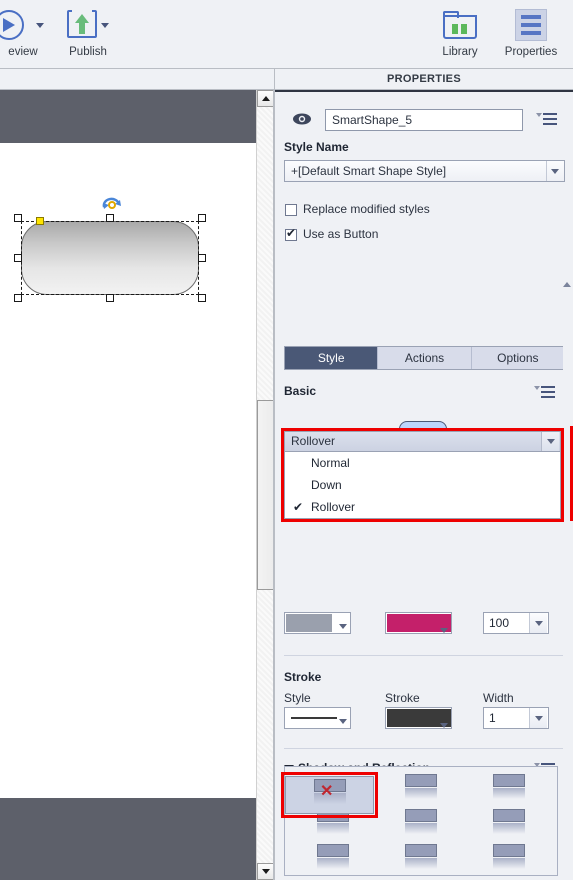  I want to click on triangle-down-icon, so click(265, 871).